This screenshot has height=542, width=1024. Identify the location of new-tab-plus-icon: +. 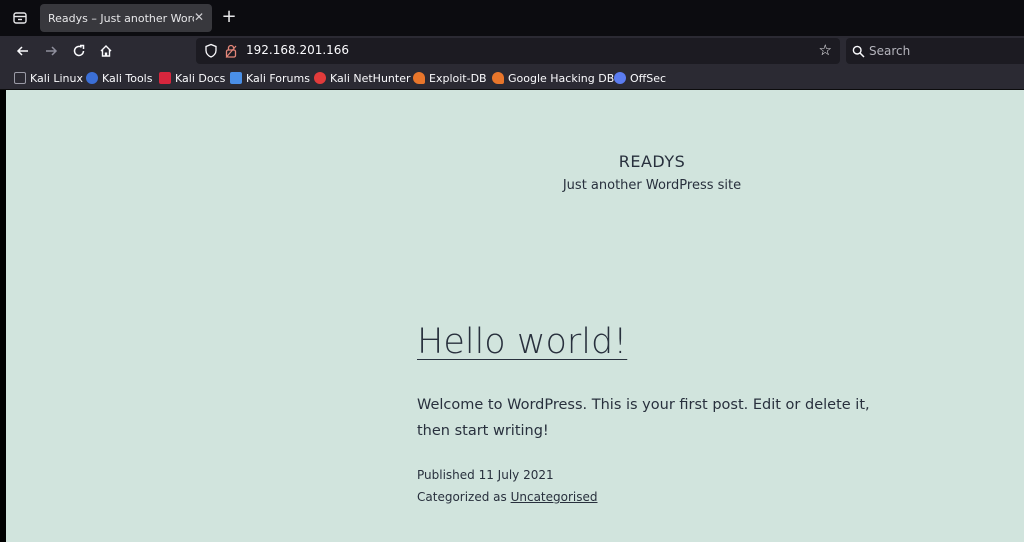
(229, 17).